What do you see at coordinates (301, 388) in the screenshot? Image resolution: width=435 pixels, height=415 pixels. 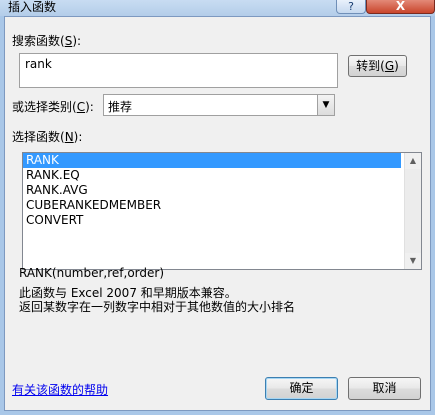 I see `ok-button: 确定` at bounding box center [301, 388].